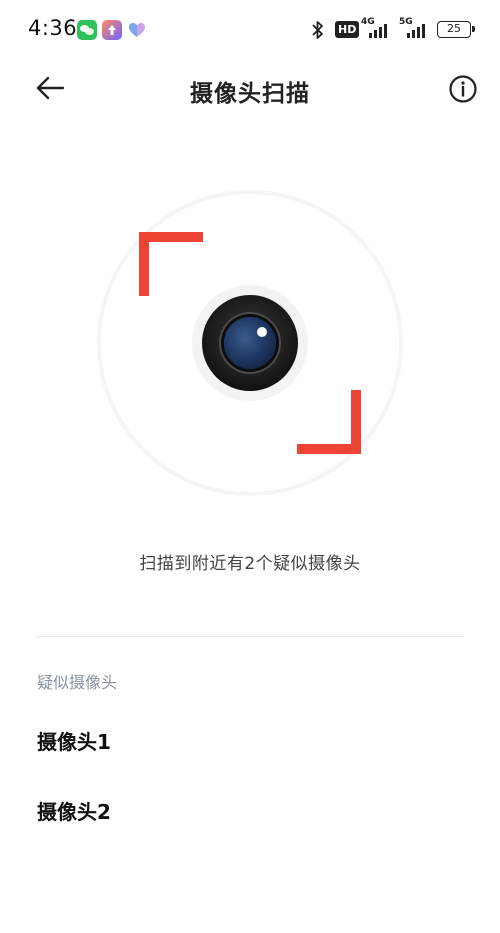  What do you see at coordinates (250, 94) in the screenshot?
I see `page-title: 摄像头扫描` at bounding box center [250, 94].